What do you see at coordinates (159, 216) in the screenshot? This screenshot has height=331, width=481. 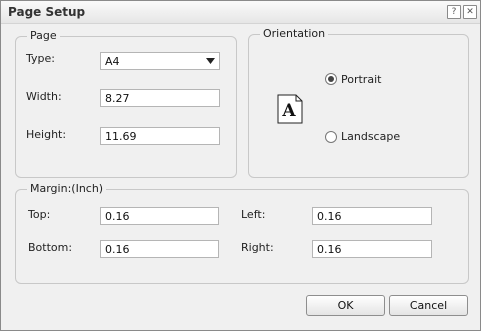 I see `top-margin-input: 0.16` at bounding box center [159, 216].